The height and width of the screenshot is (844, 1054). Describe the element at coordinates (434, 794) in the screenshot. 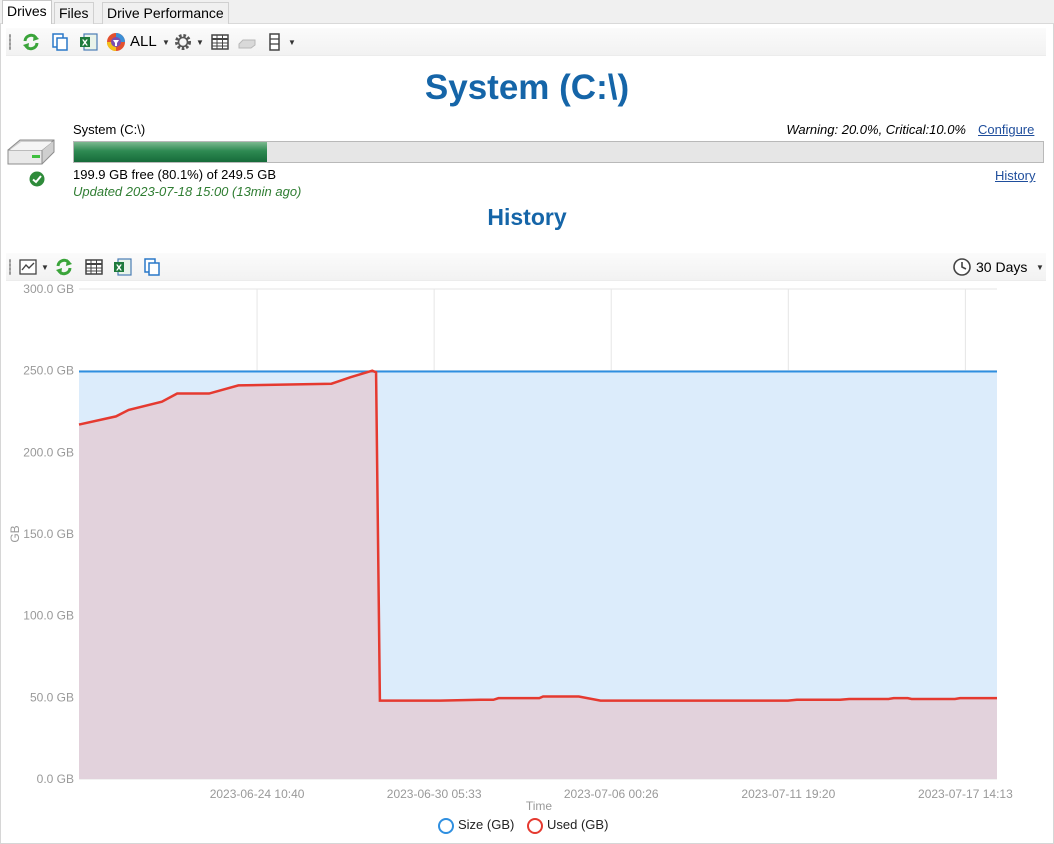

I see `x-tick-label: 2023-06-30 05:33` at that location.